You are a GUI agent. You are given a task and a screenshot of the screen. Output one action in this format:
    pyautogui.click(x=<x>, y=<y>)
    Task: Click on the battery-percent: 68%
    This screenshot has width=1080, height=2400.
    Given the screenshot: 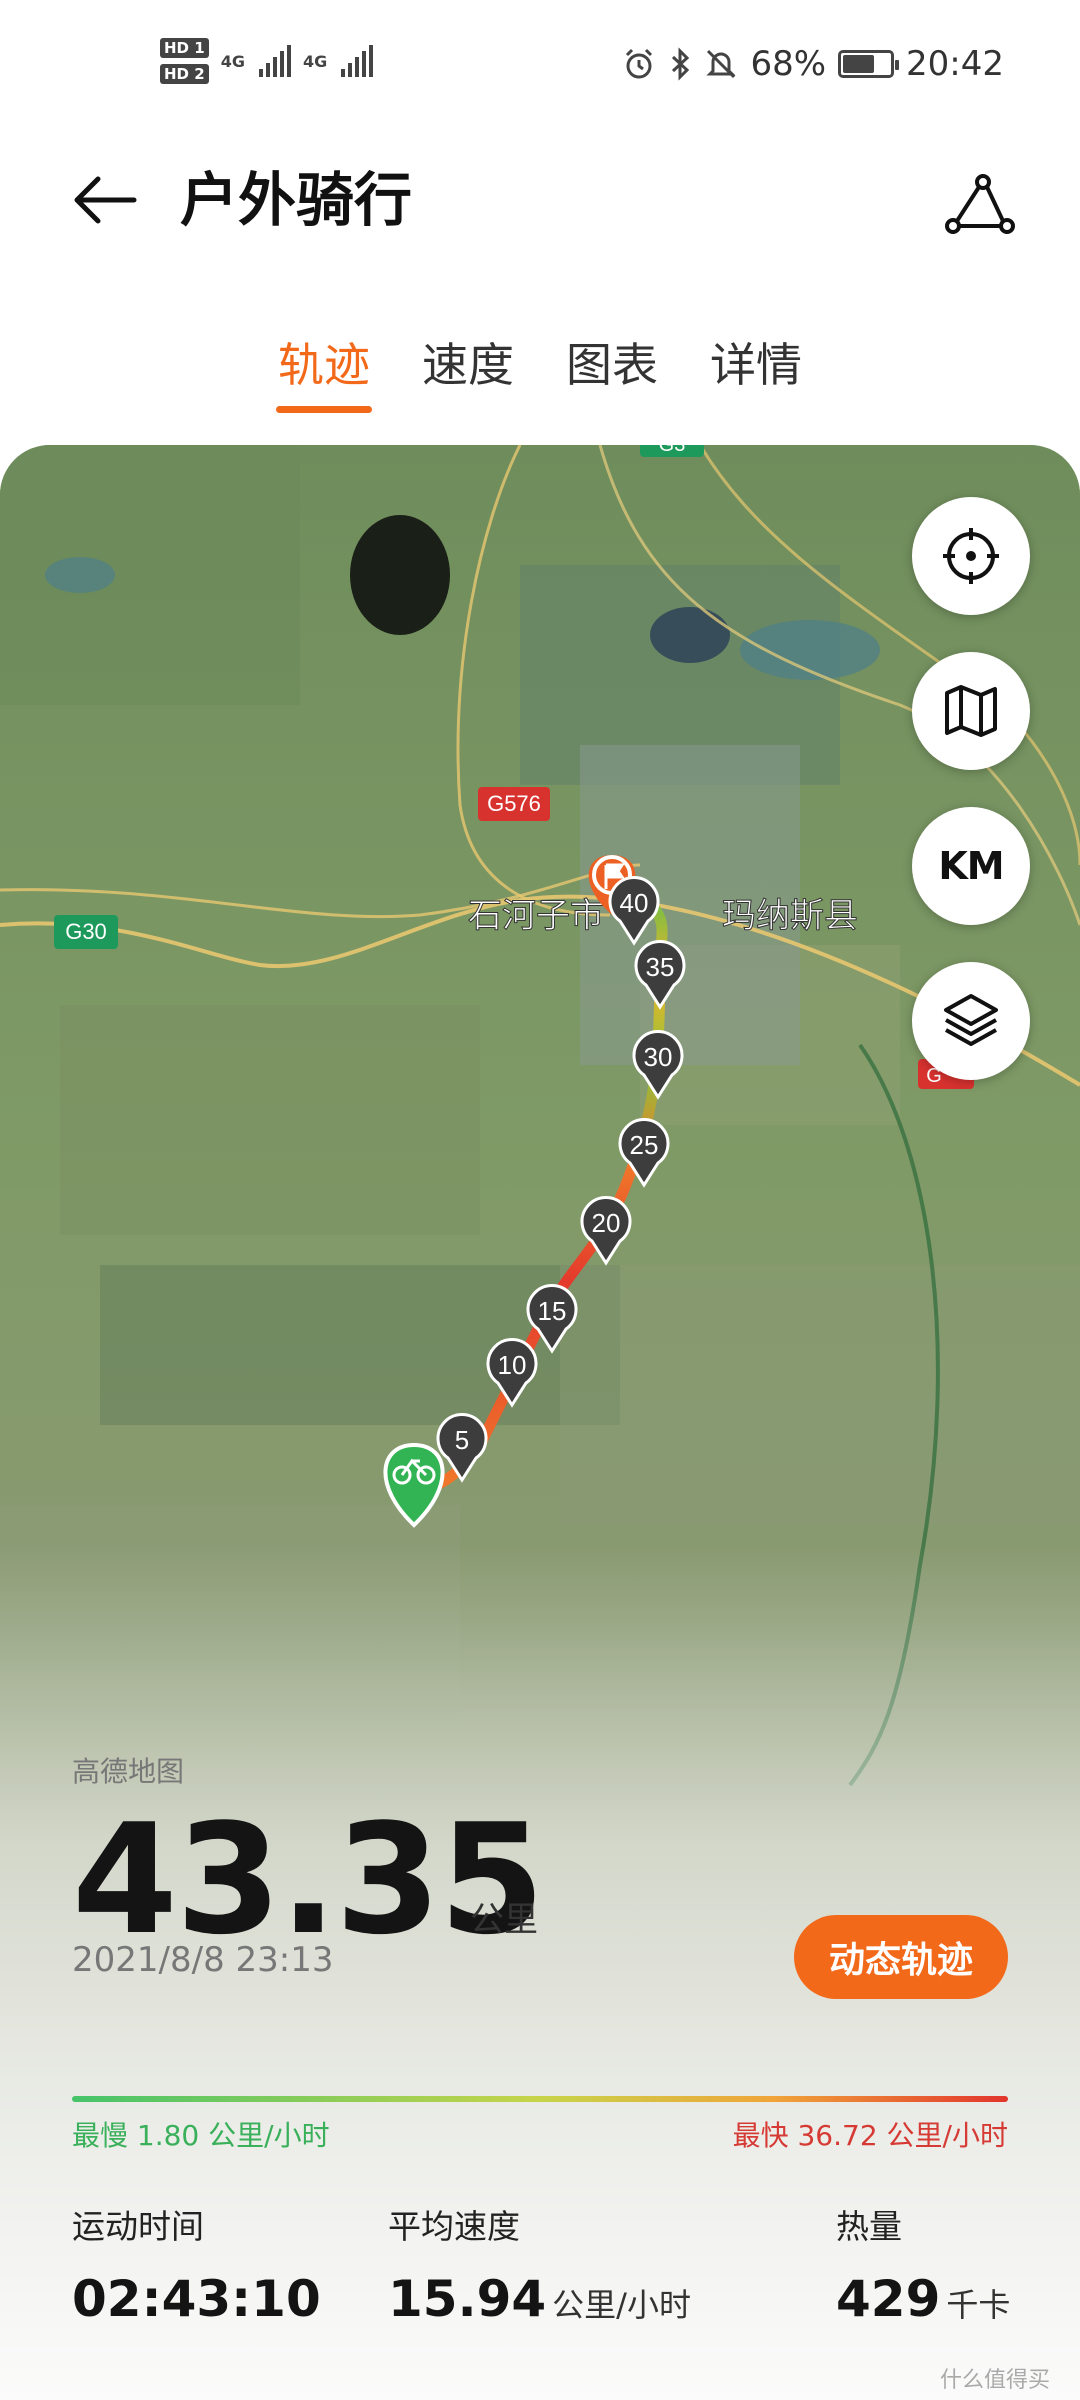 What is the action you would take?
    pyautogui.click(x=788, y=64)
    